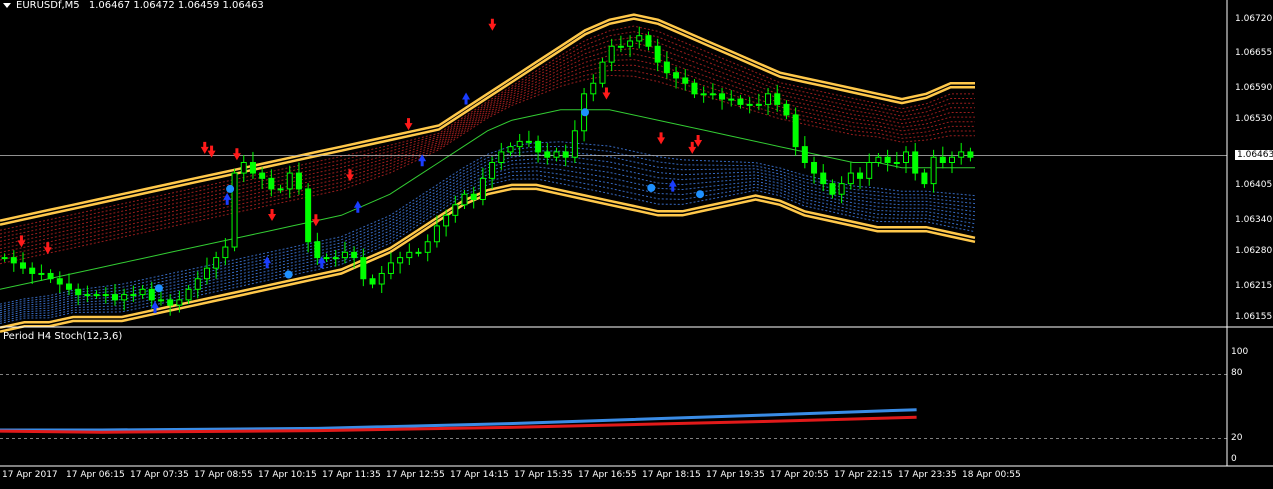 The image size is (1273, 489). I want to click on y-tick-label: 1.06215, so click(1254, 285).